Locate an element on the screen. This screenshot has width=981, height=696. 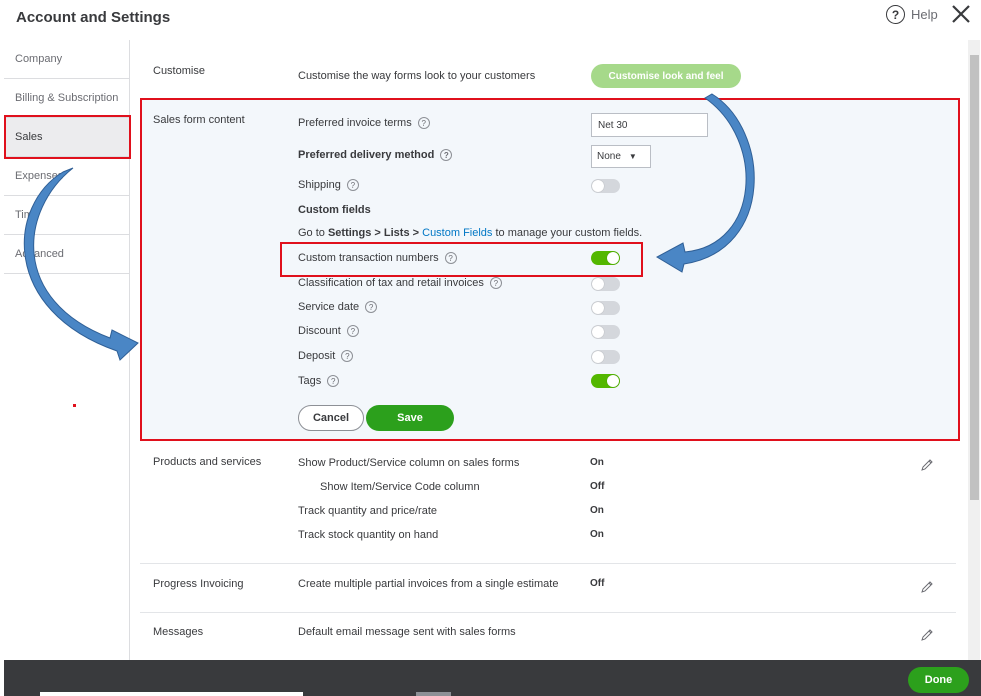
deposit-label: Deposit ? is located at coordinates (326, 356).